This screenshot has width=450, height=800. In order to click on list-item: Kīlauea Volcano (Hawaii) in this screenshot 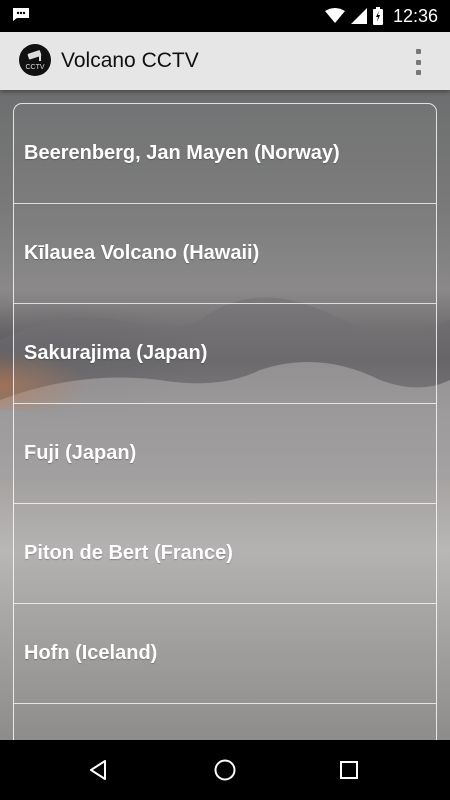, I will do `click(225, 254)`.